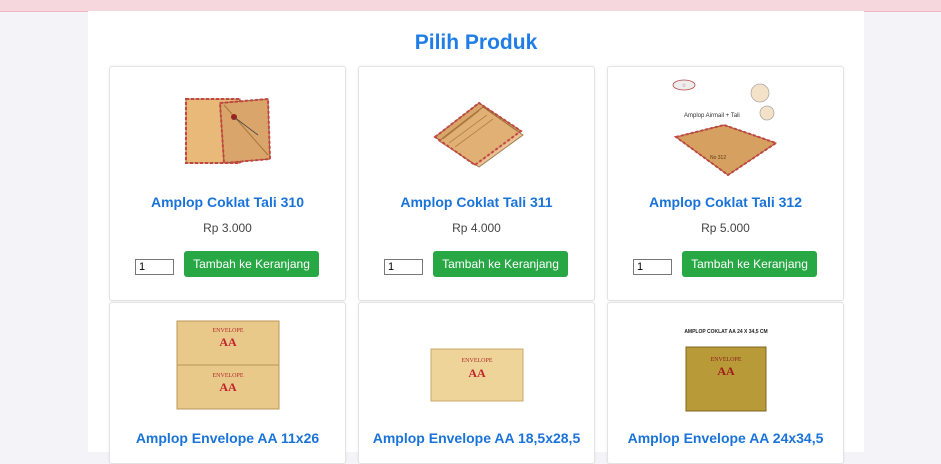 This screenshot has width=941, height=464. Describe the element at coordinates (227, 365) in the screenshot. I see `product-image-envelope-aa-11x26: ENVELOPE AA ENVELOPE AA` at that location.